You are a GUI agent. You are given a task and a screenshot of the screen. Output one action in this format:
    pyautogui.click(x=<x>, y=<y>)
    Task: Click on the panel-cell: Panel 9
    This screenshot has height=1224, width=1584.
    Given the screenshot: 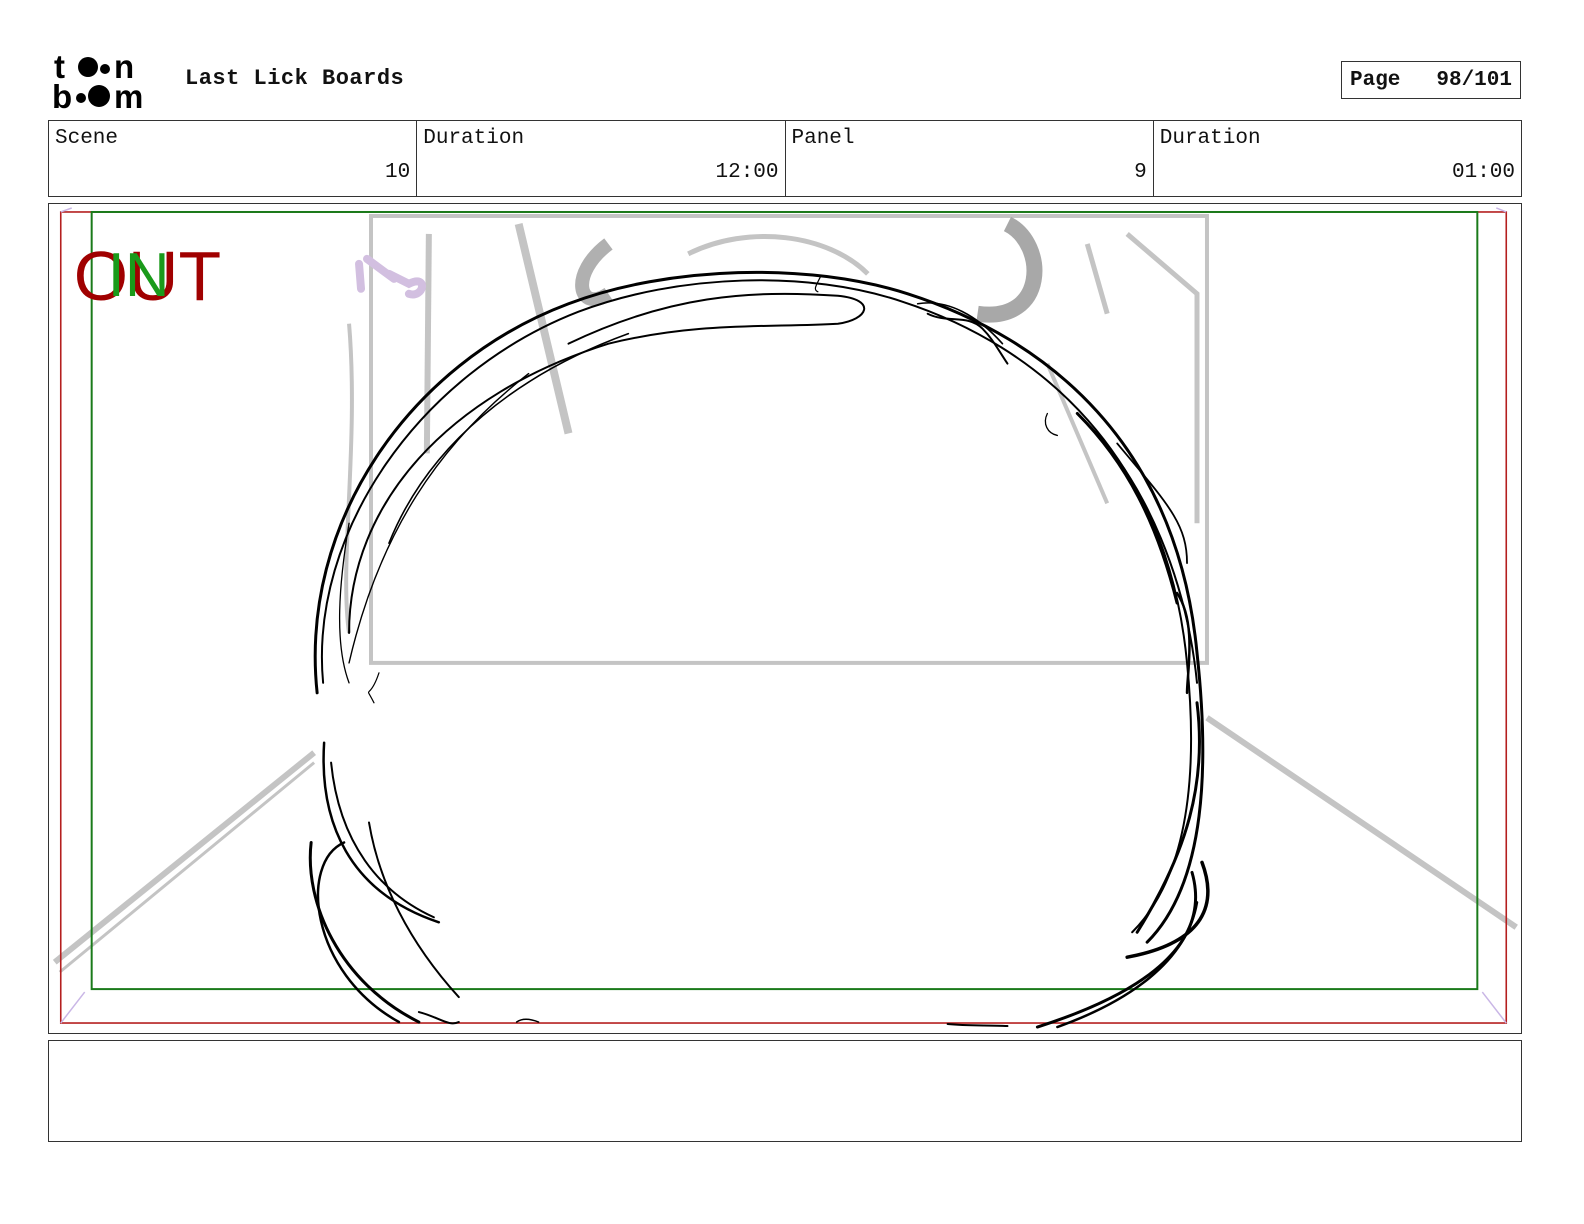 What is the action you would take?
    pyautogui.click(x=968, y=158)
    